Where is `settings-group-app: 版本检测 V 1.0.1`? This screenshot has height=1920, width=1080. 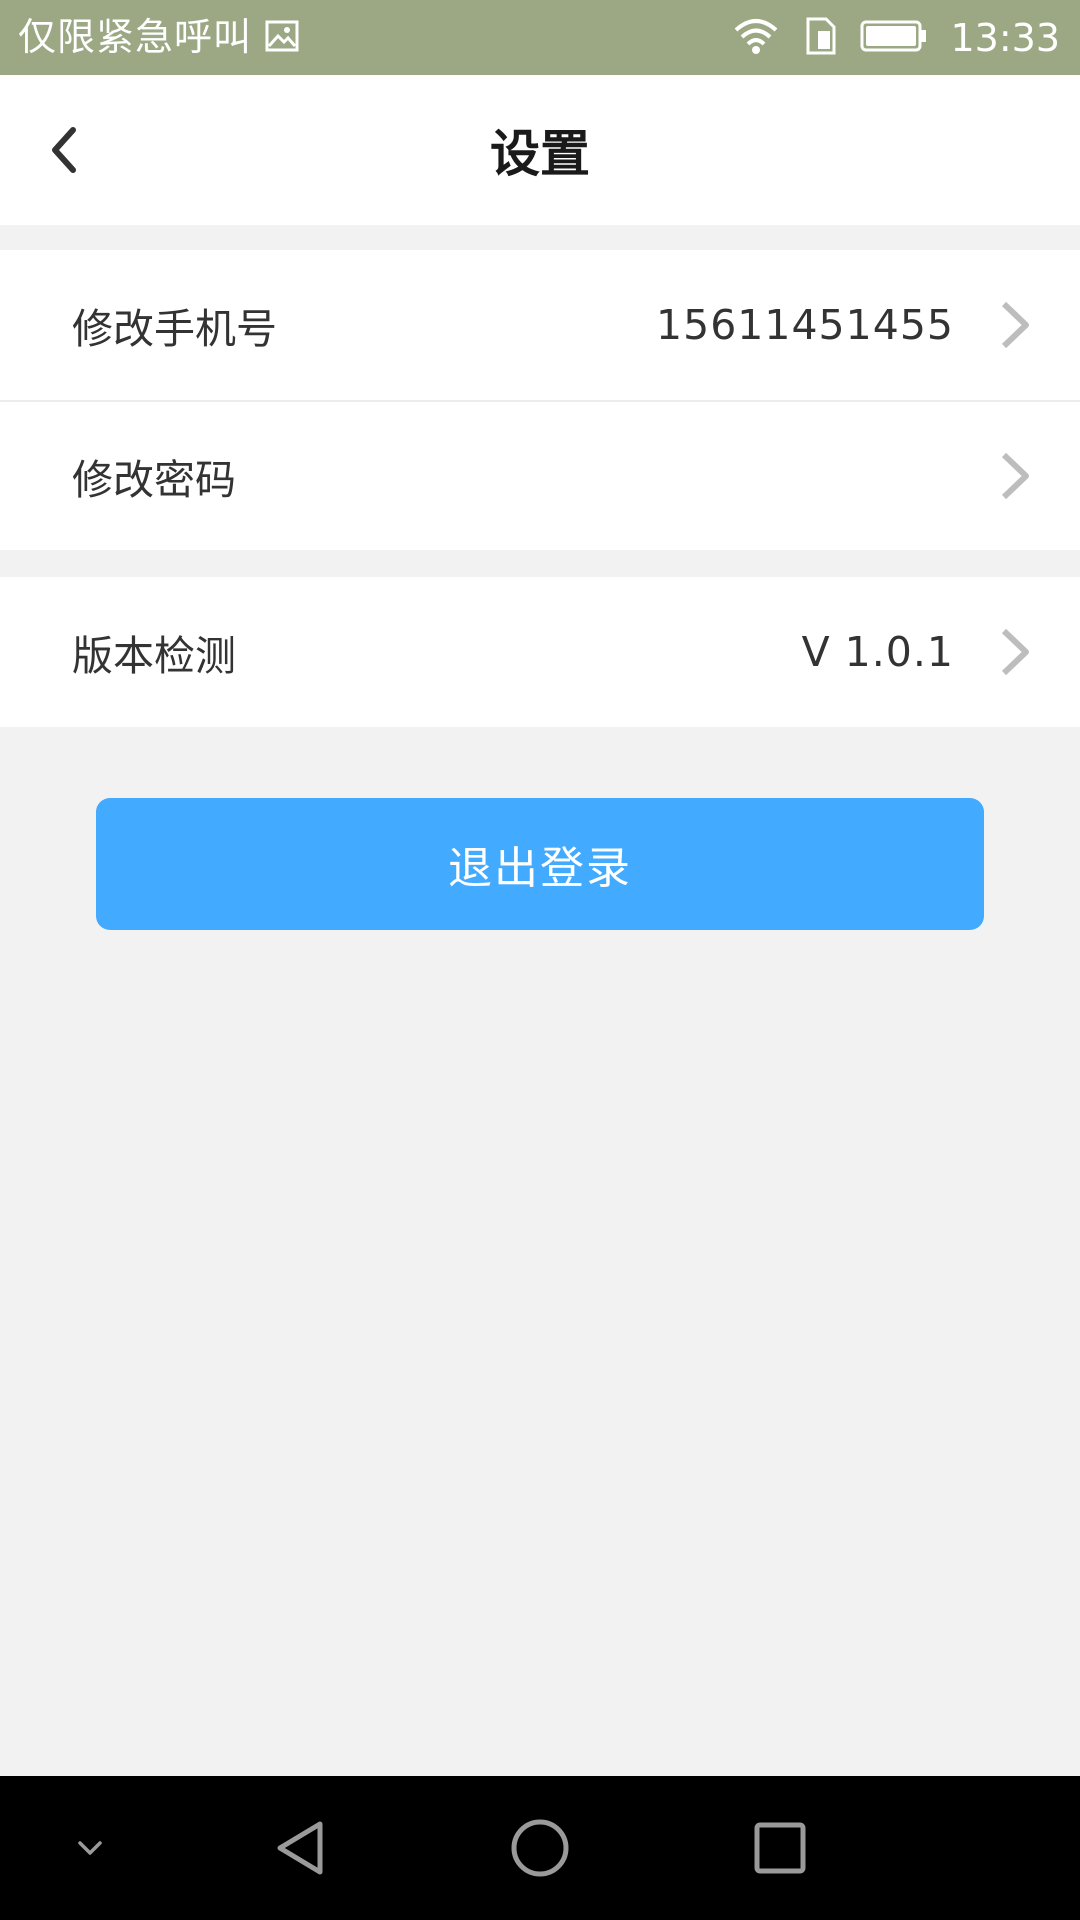 settings-group-app: 版本检测 V 1.0.1 is located at coordinates (540, 652).